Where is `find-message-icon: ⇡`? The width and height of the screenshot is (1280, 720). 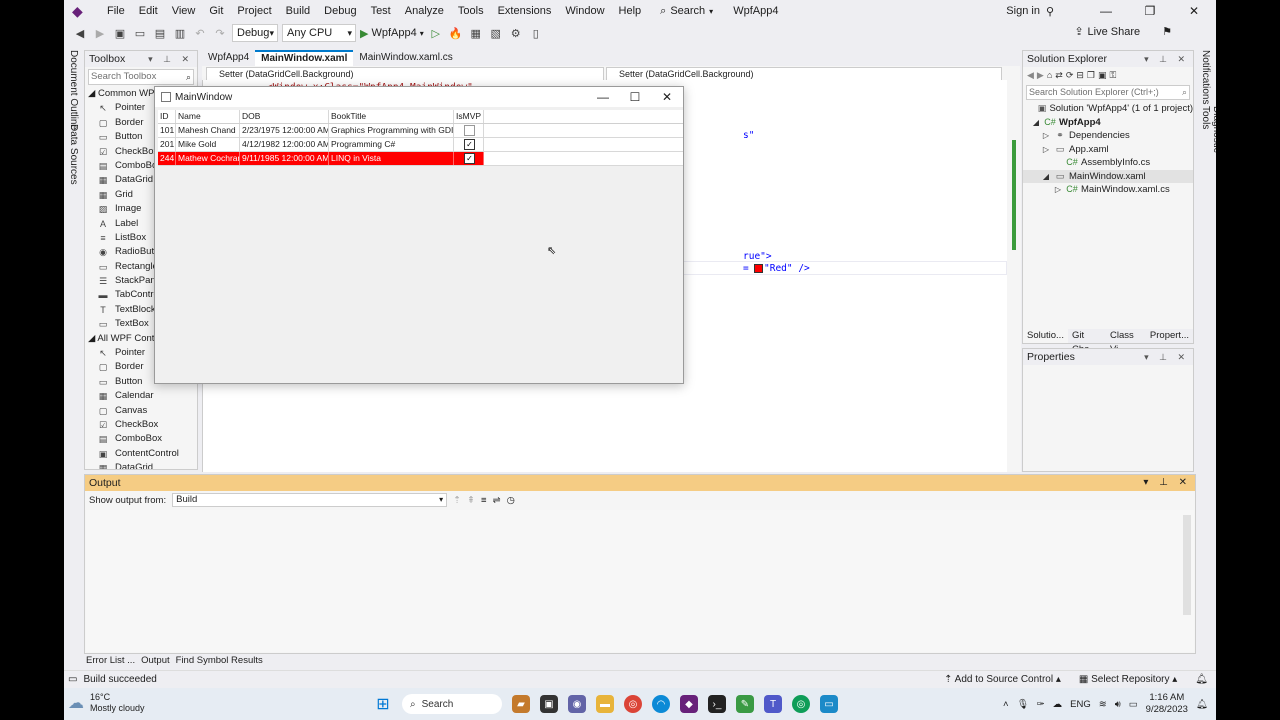
find-message-icon: ⇡ is located at coordinates (457, 500).